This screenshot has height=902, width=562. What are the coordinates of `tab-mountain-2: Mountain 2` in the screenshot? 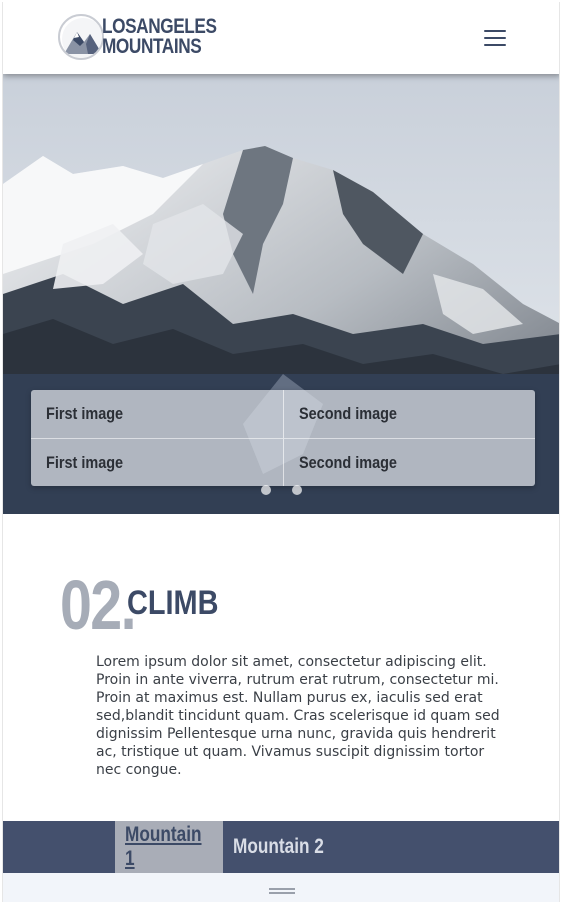 It's located at (288, 847).